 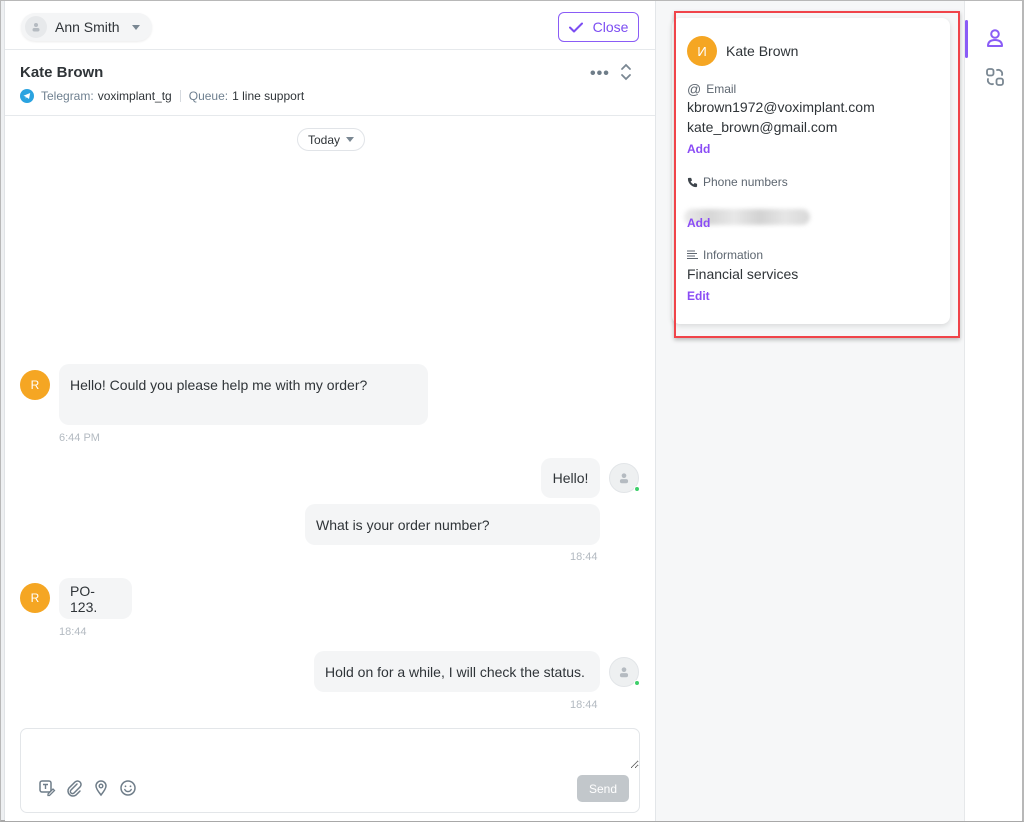 What do you see at coordinates (268, 96) in the screenshot?
I see `queue-value: 1 line support` at bounding box center [268, 96].